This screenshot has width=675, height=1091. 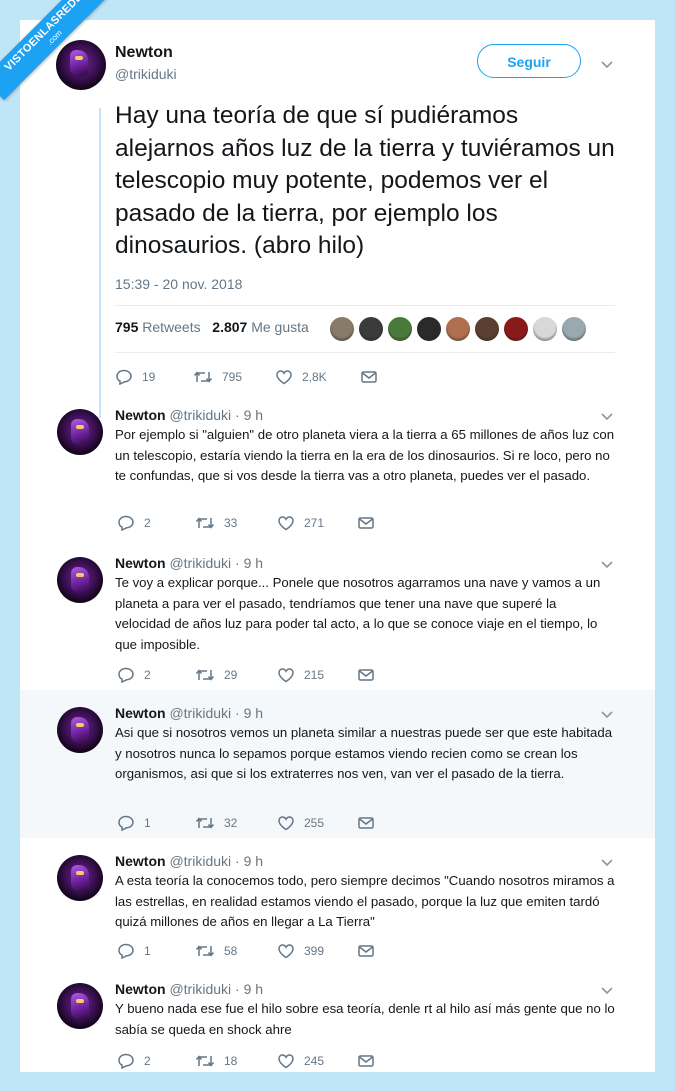 What do you see at coordinates (216, 951) in the screenshot?
I see `retweet-button: 58` at bounding box center [216, 951].